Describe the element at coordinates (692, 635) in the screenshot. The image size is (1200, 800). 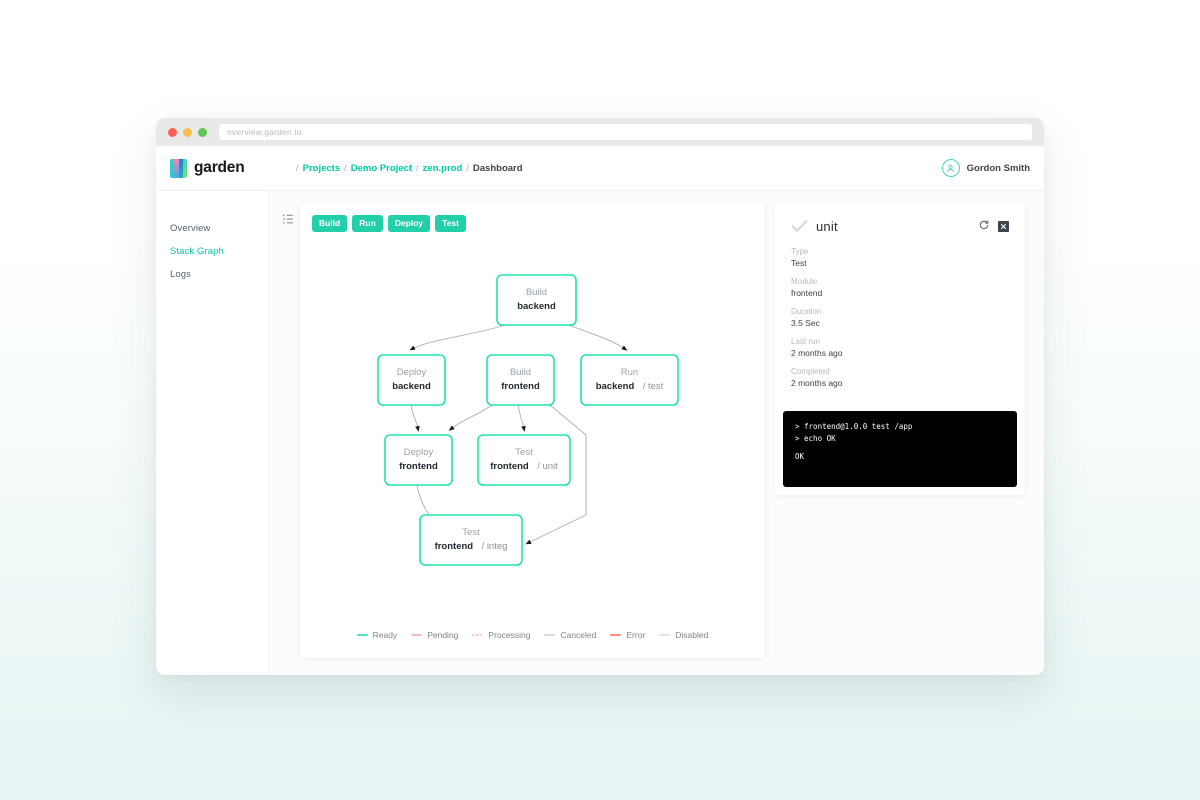
I see `legend-label: Disabled` at that location.